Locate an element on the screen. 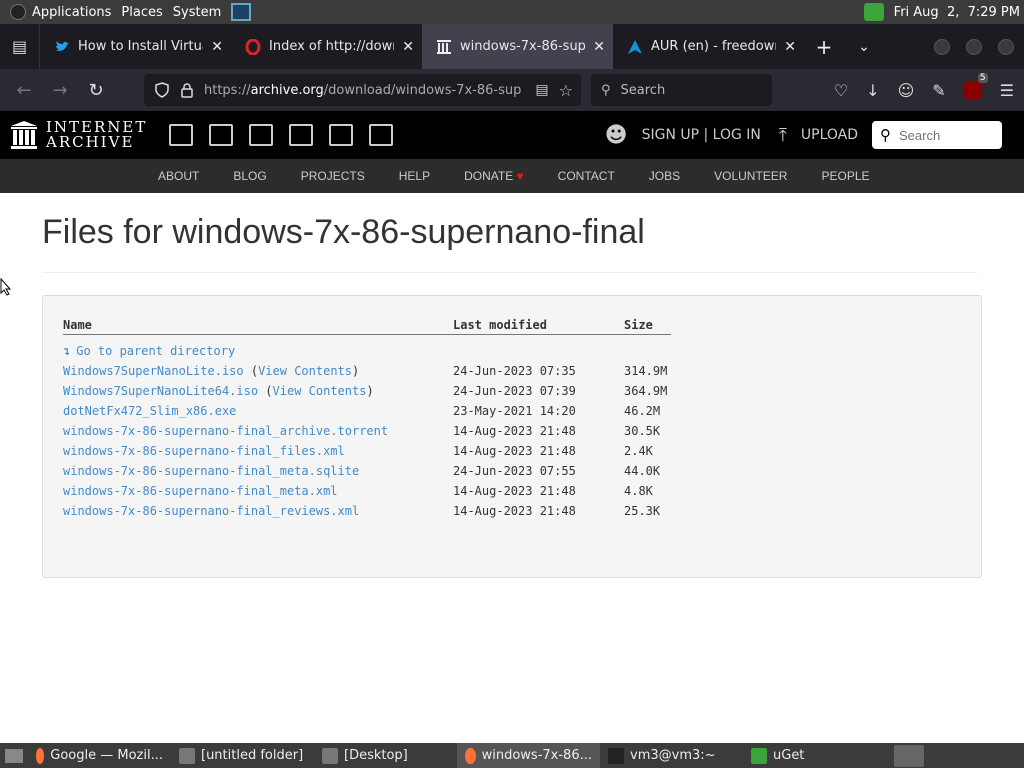 The height and width of the screenshot is (768, 1024). firefox-view-button: ▤ is located at coordinates (20, 46).